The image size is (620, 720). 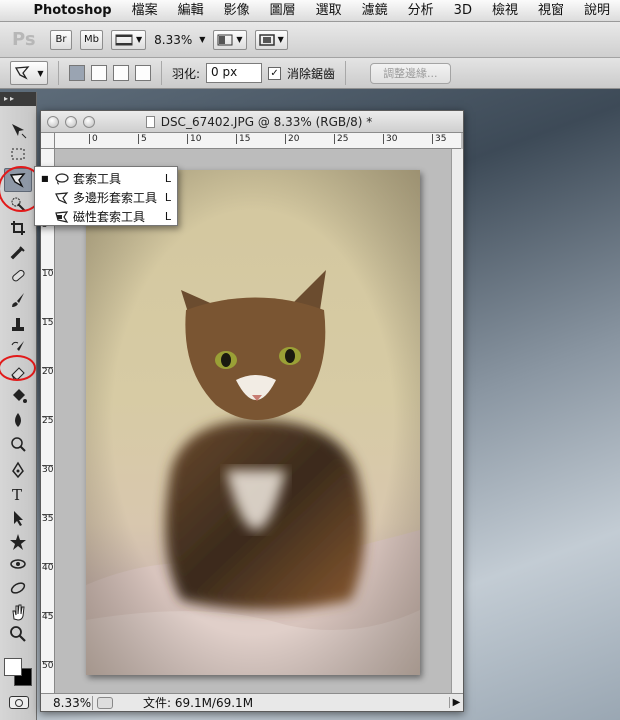 I want to click on tool-path-select, so click(x=18, y=518).